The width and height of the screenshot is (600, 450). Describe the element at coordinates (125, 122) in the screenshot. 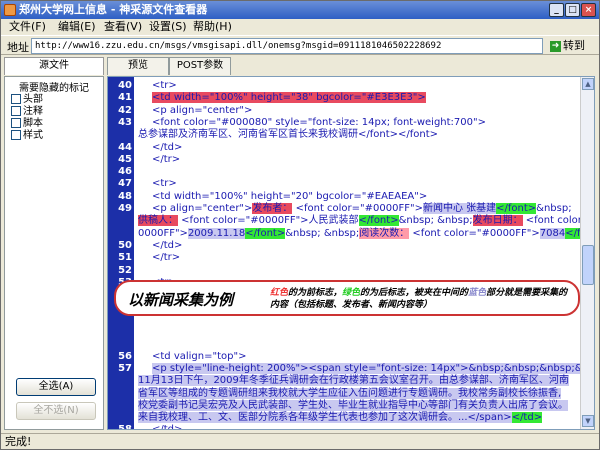

I see `line-number: 43` at that location.